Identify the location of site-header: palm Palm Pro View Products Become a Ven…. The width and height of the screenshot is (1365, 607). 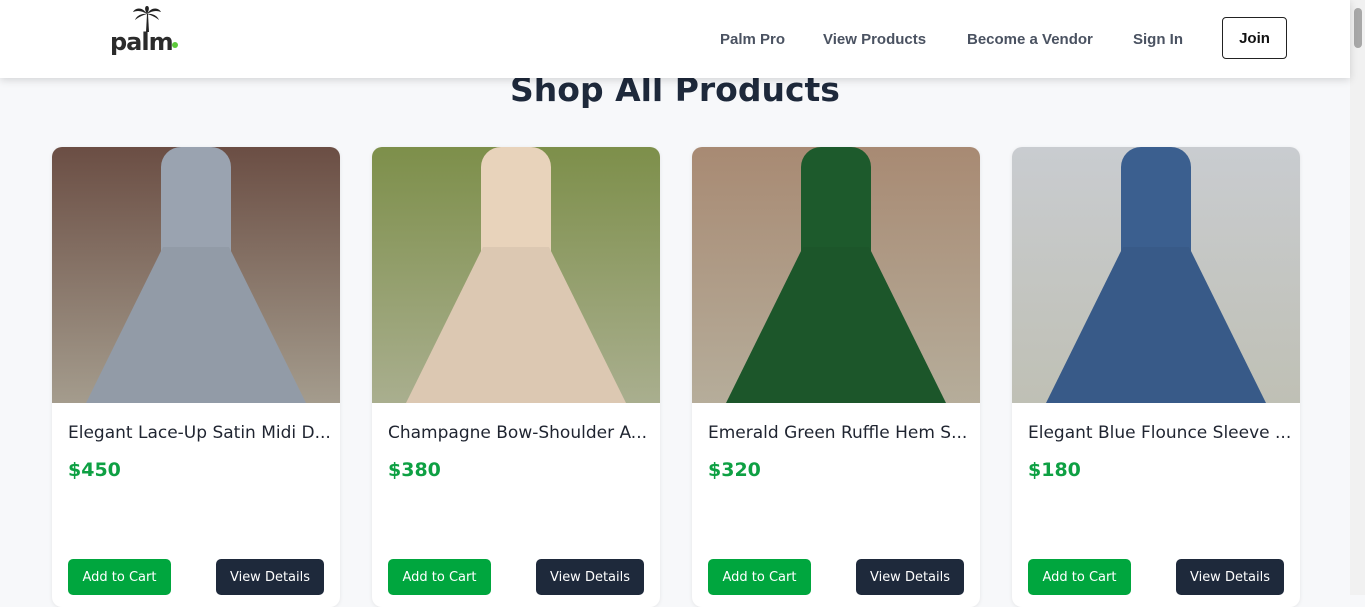
(675, 39).